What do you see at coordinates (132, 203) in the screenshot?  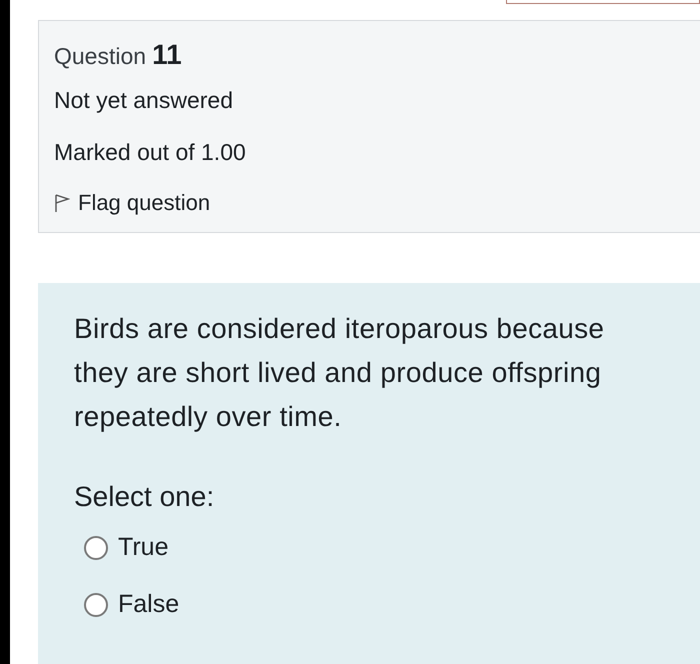 I see `flag-question-link: Flag question` at bounding box center [132, 203].